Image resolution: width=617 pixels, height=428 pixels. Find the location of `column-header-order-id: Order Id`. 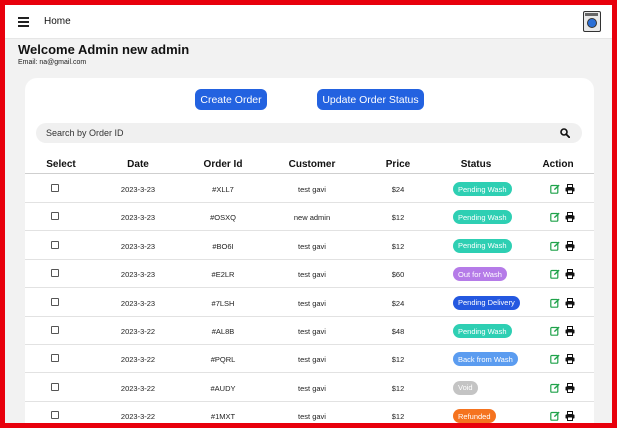

column-header-order-id: Order Id is located at coordinates (223, 164).